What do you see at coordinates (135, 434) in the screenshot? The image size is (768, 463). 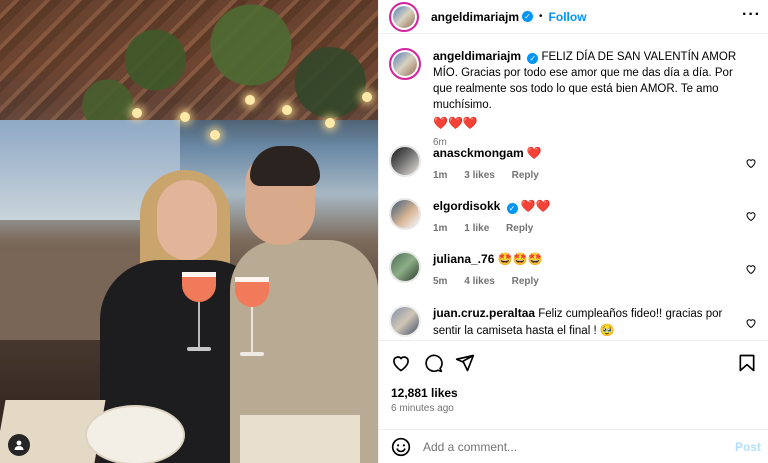 I see `photo-plate` at bounding box center [135, 434].